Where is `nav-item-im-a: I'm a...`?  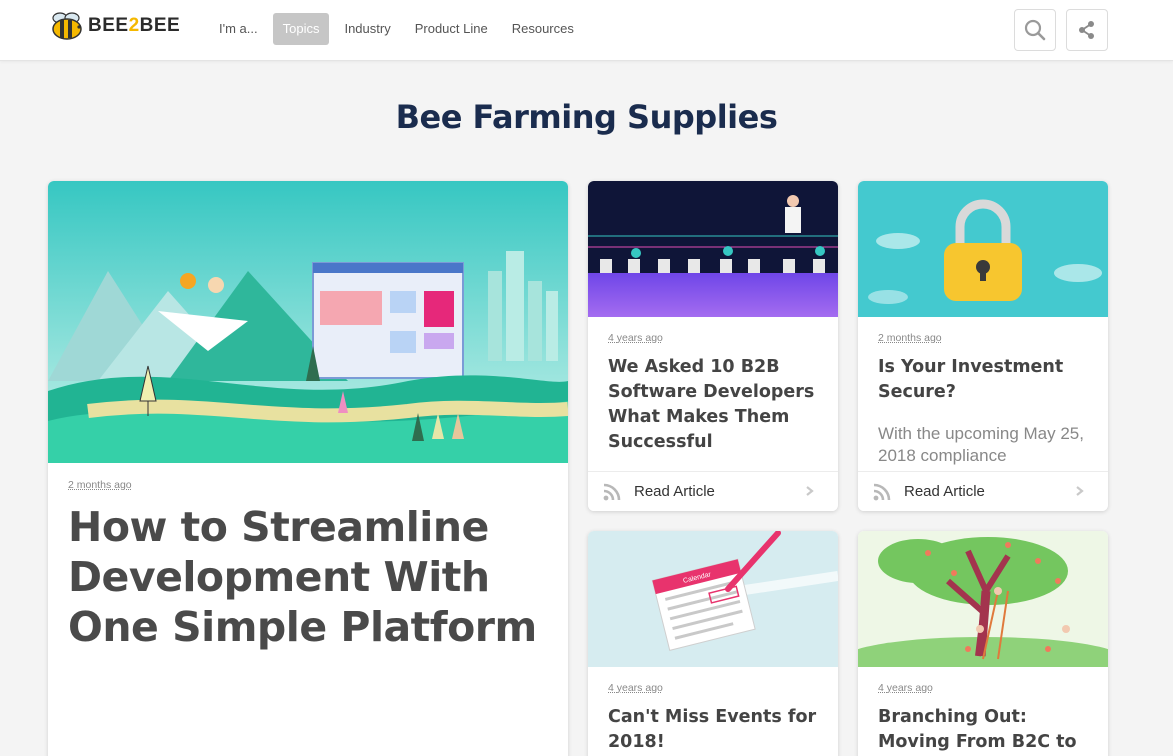
nav-item-im-a: I'm a... is located at coordinates (238, 29).